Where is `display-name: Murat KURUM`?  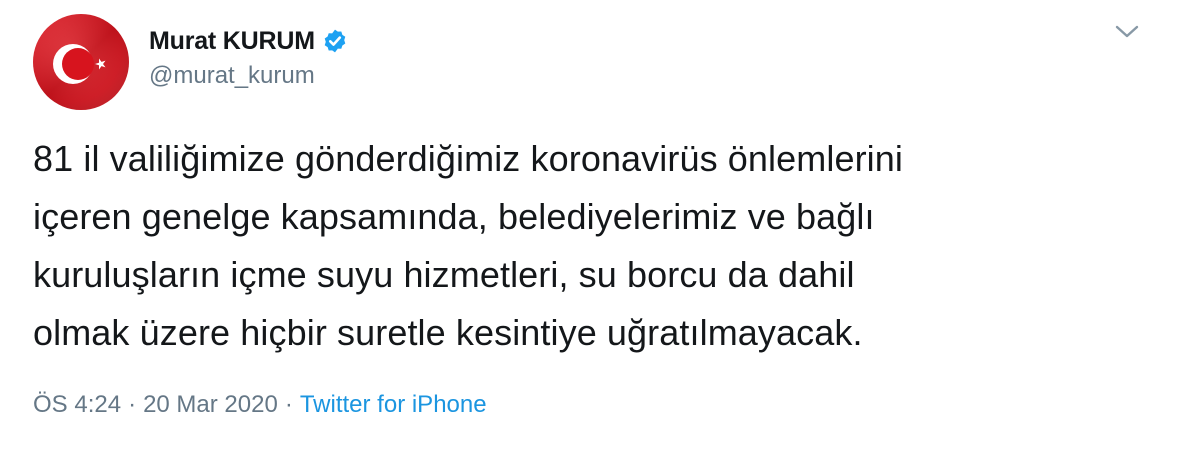 display-name: Murat KURUM is located at coordinates (232, 41).